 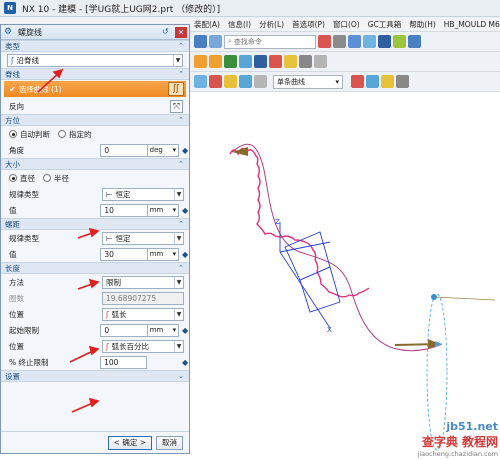 What do you see at coordinates (414, 41) in the screenshot?
I see `box-icon` at bounding box center [414, 41].